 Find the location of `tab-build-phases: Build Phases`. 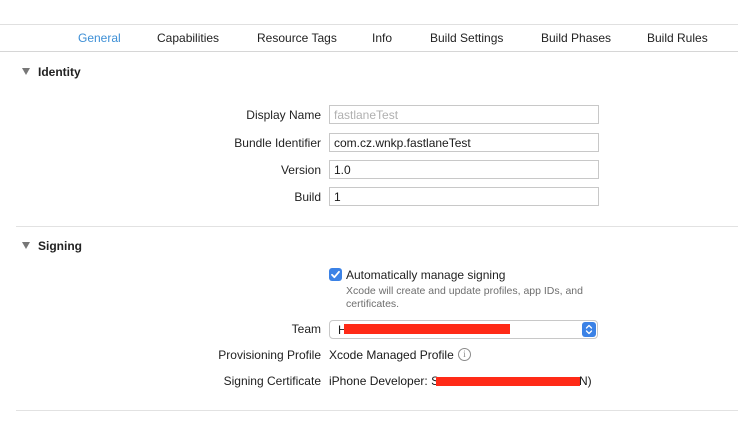

tab-build-phases: Build Phases is located at coordinates (576, 38).